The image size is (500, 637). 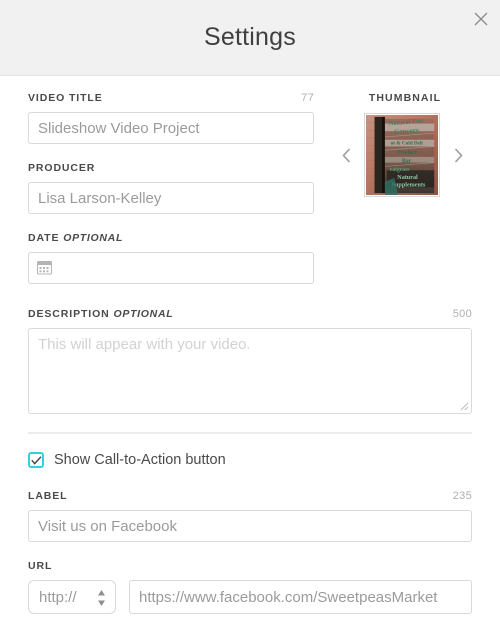 I want to click on description-optional-tag: OPTIONAL, so click(x=143, y=314).